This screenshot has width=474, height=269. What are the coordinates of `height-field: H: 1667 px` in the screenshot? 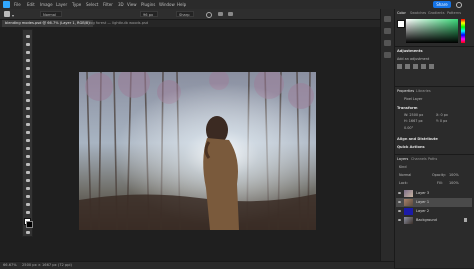 It's located at (413, 121).